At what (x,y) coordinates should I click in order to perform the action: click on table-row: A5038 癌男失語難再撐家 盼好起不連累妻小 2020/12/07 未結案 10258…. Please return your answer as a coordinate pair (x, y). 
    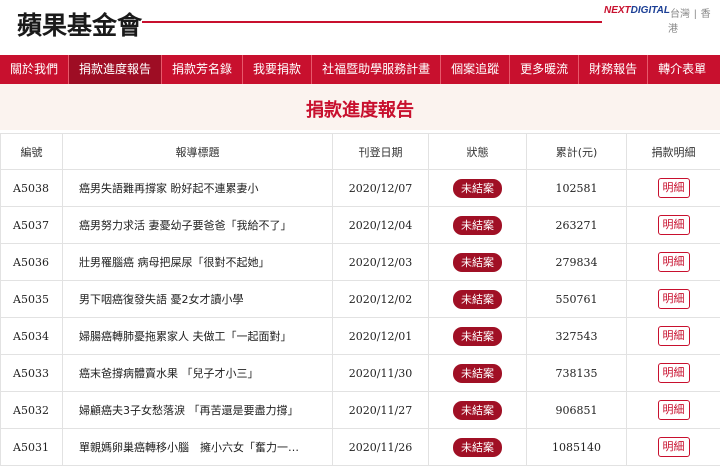
    Looking at the image, I should click on (360, 188).